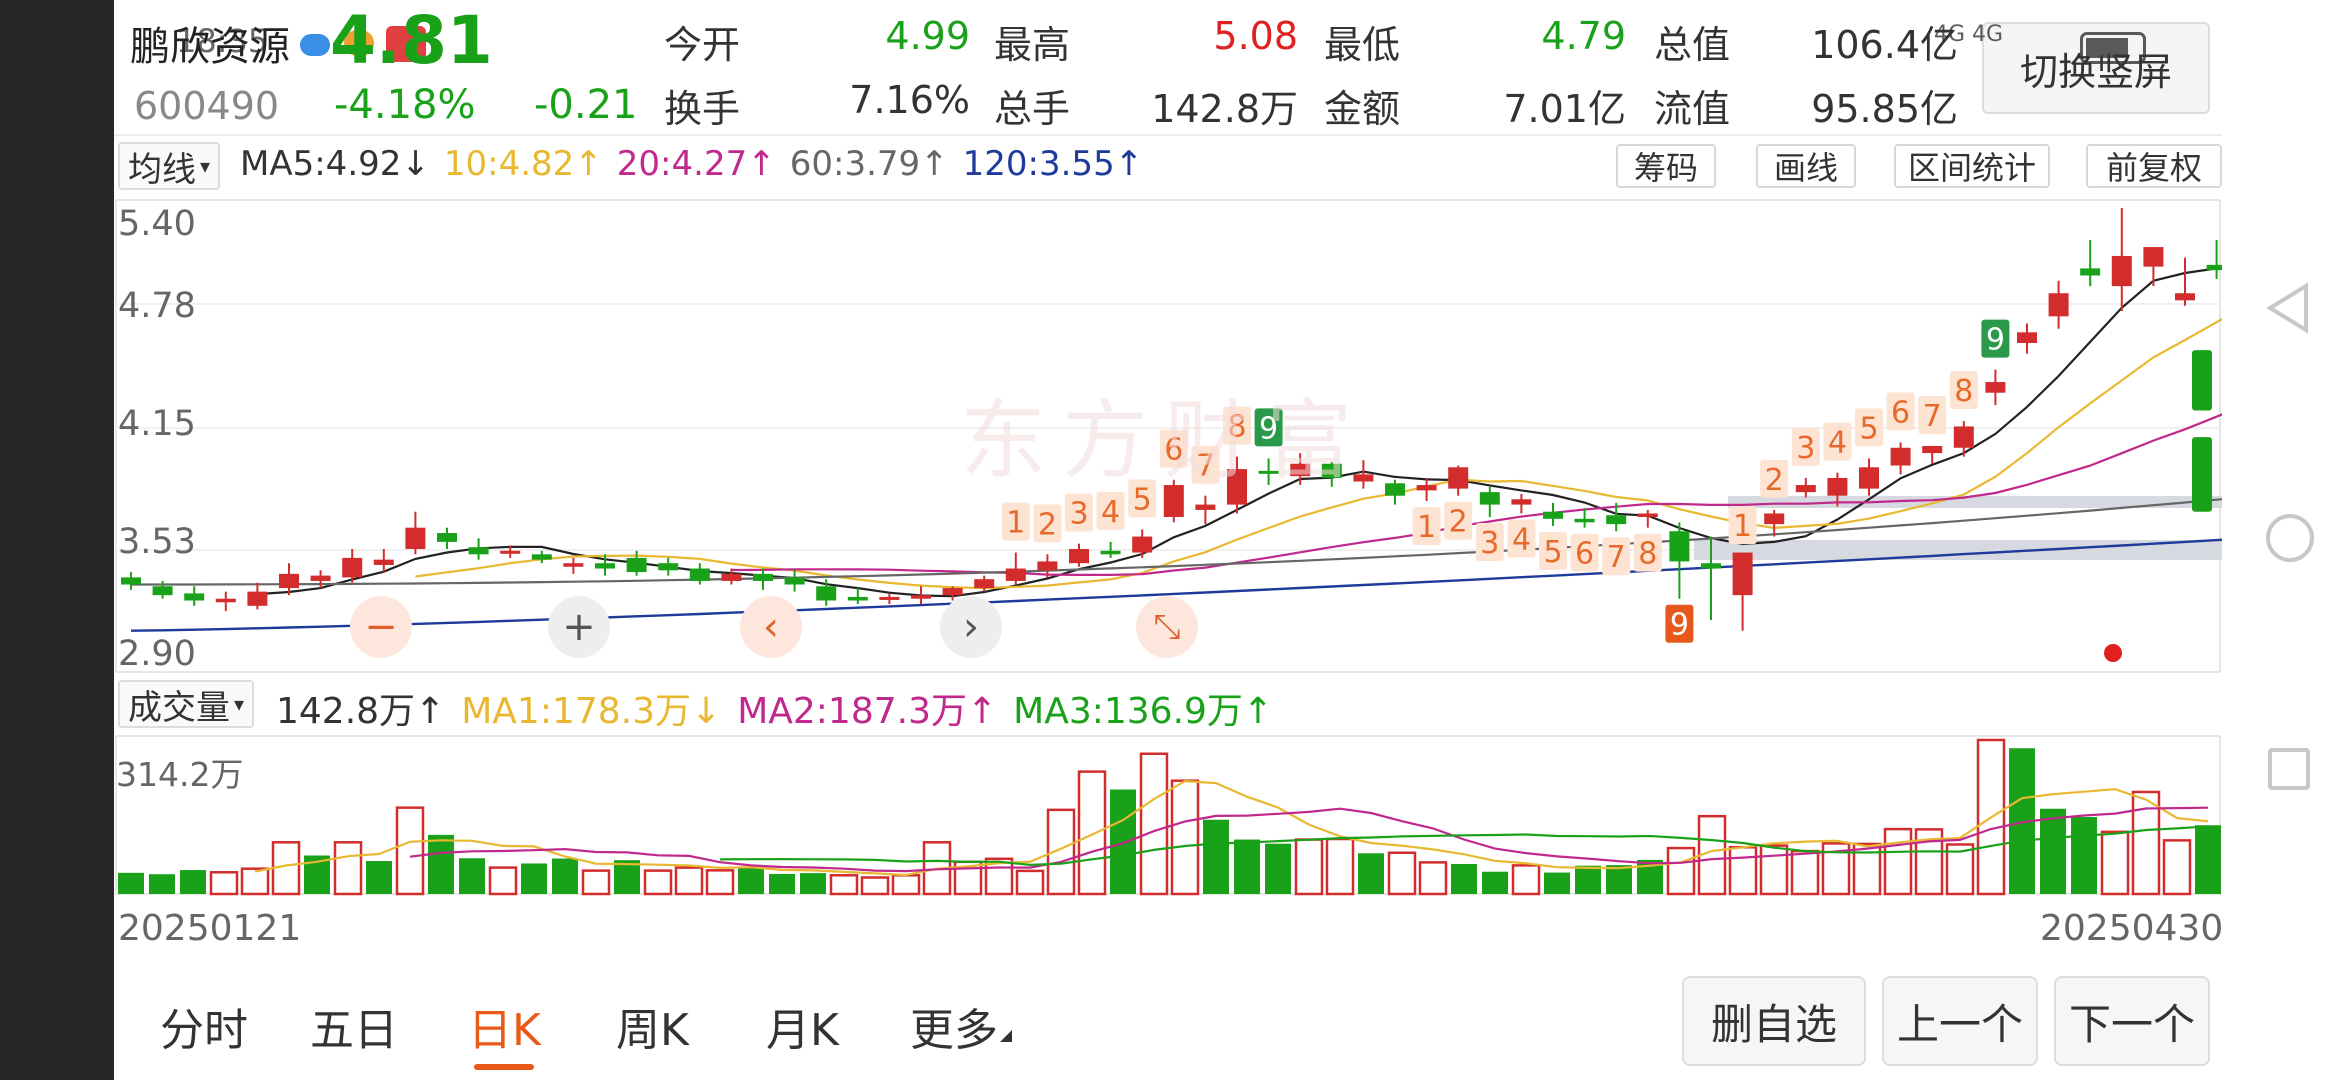 The image size is (2340, 1080). I want to click on forward-adjust-button: 前复权, so click(2154, 166).